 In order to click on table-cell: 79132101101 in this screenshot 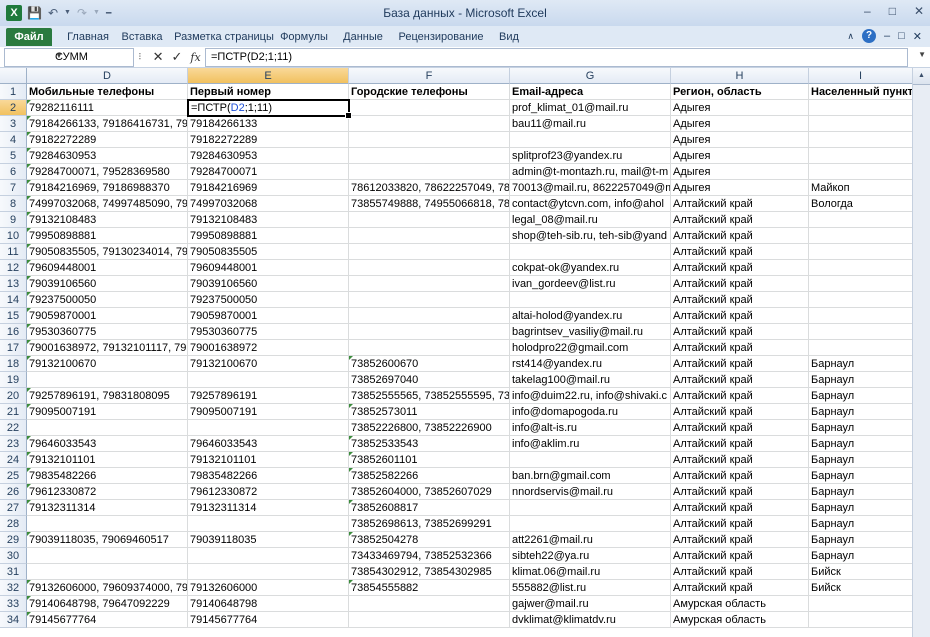, I will do `click(107, 460)`.